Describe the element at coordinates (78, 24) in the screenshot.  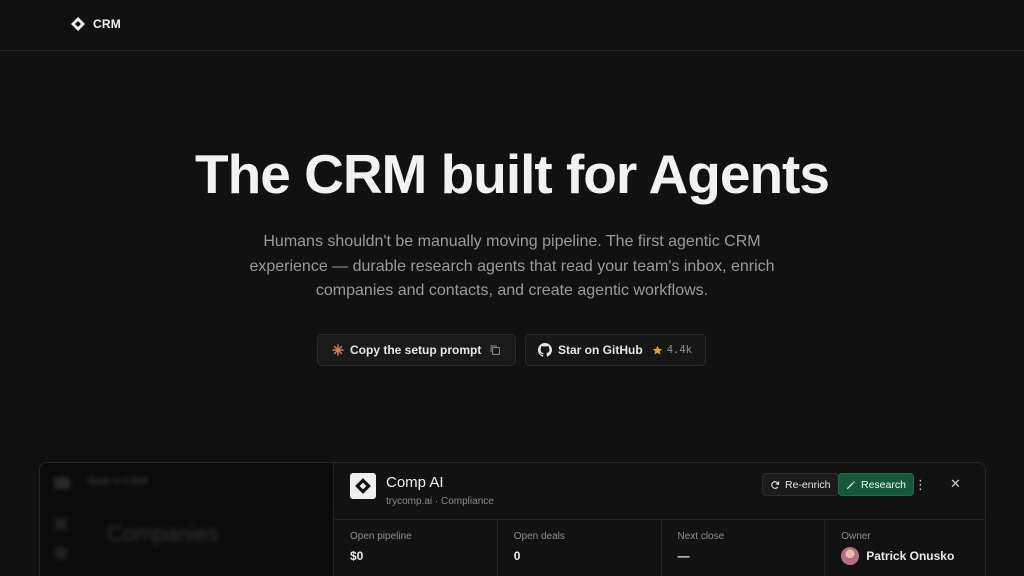
I see `crm-logo-icon` at that location.